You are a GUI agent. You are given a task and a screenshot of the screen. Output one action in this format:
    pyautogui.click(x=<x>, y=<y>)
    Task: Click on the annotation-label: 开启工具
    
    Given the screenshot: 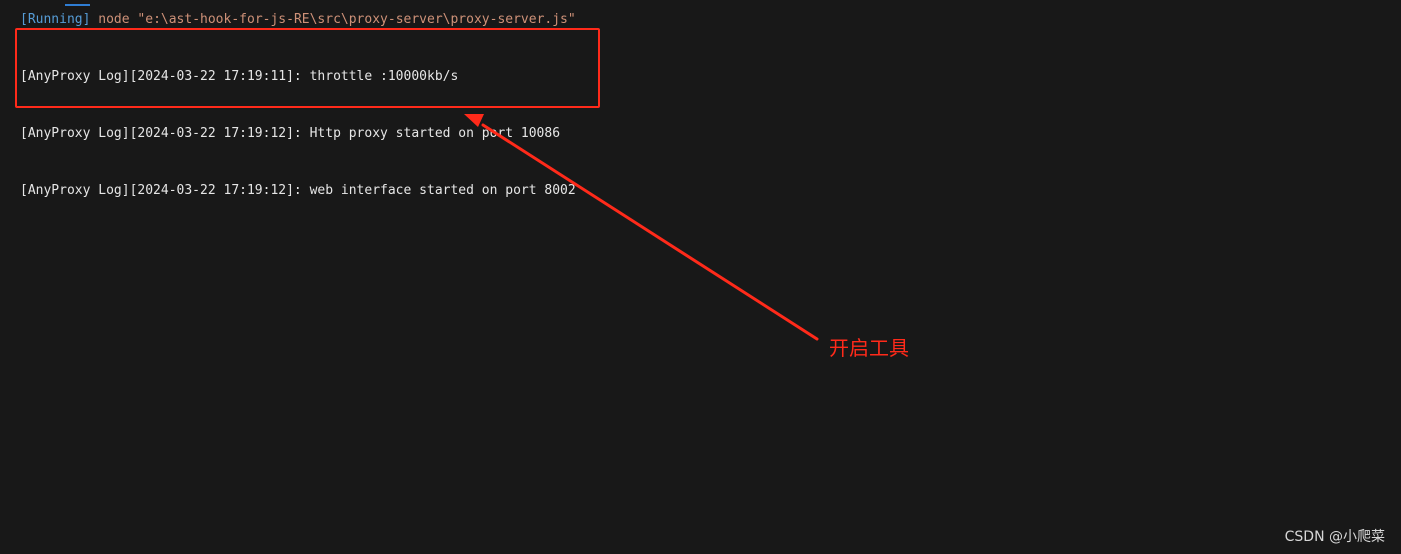 What is the action you would take?
    pyautogui.click(x=869, y=348)
    